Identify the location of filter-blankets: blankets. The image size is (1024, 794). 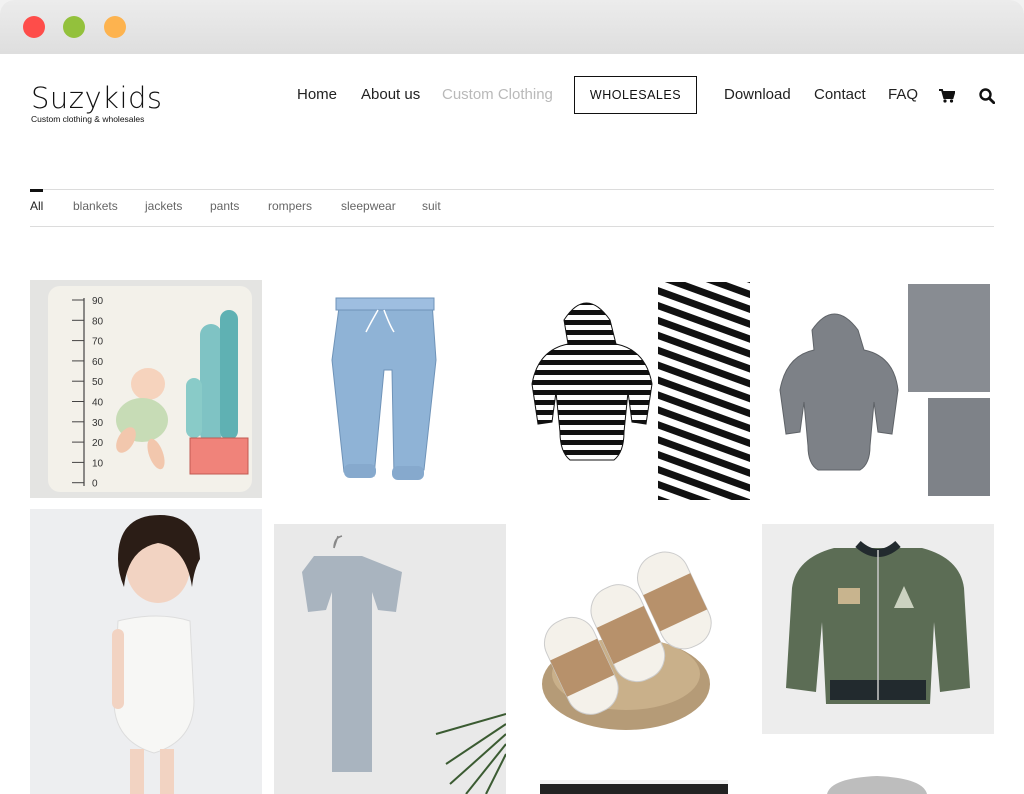
(95, 206).